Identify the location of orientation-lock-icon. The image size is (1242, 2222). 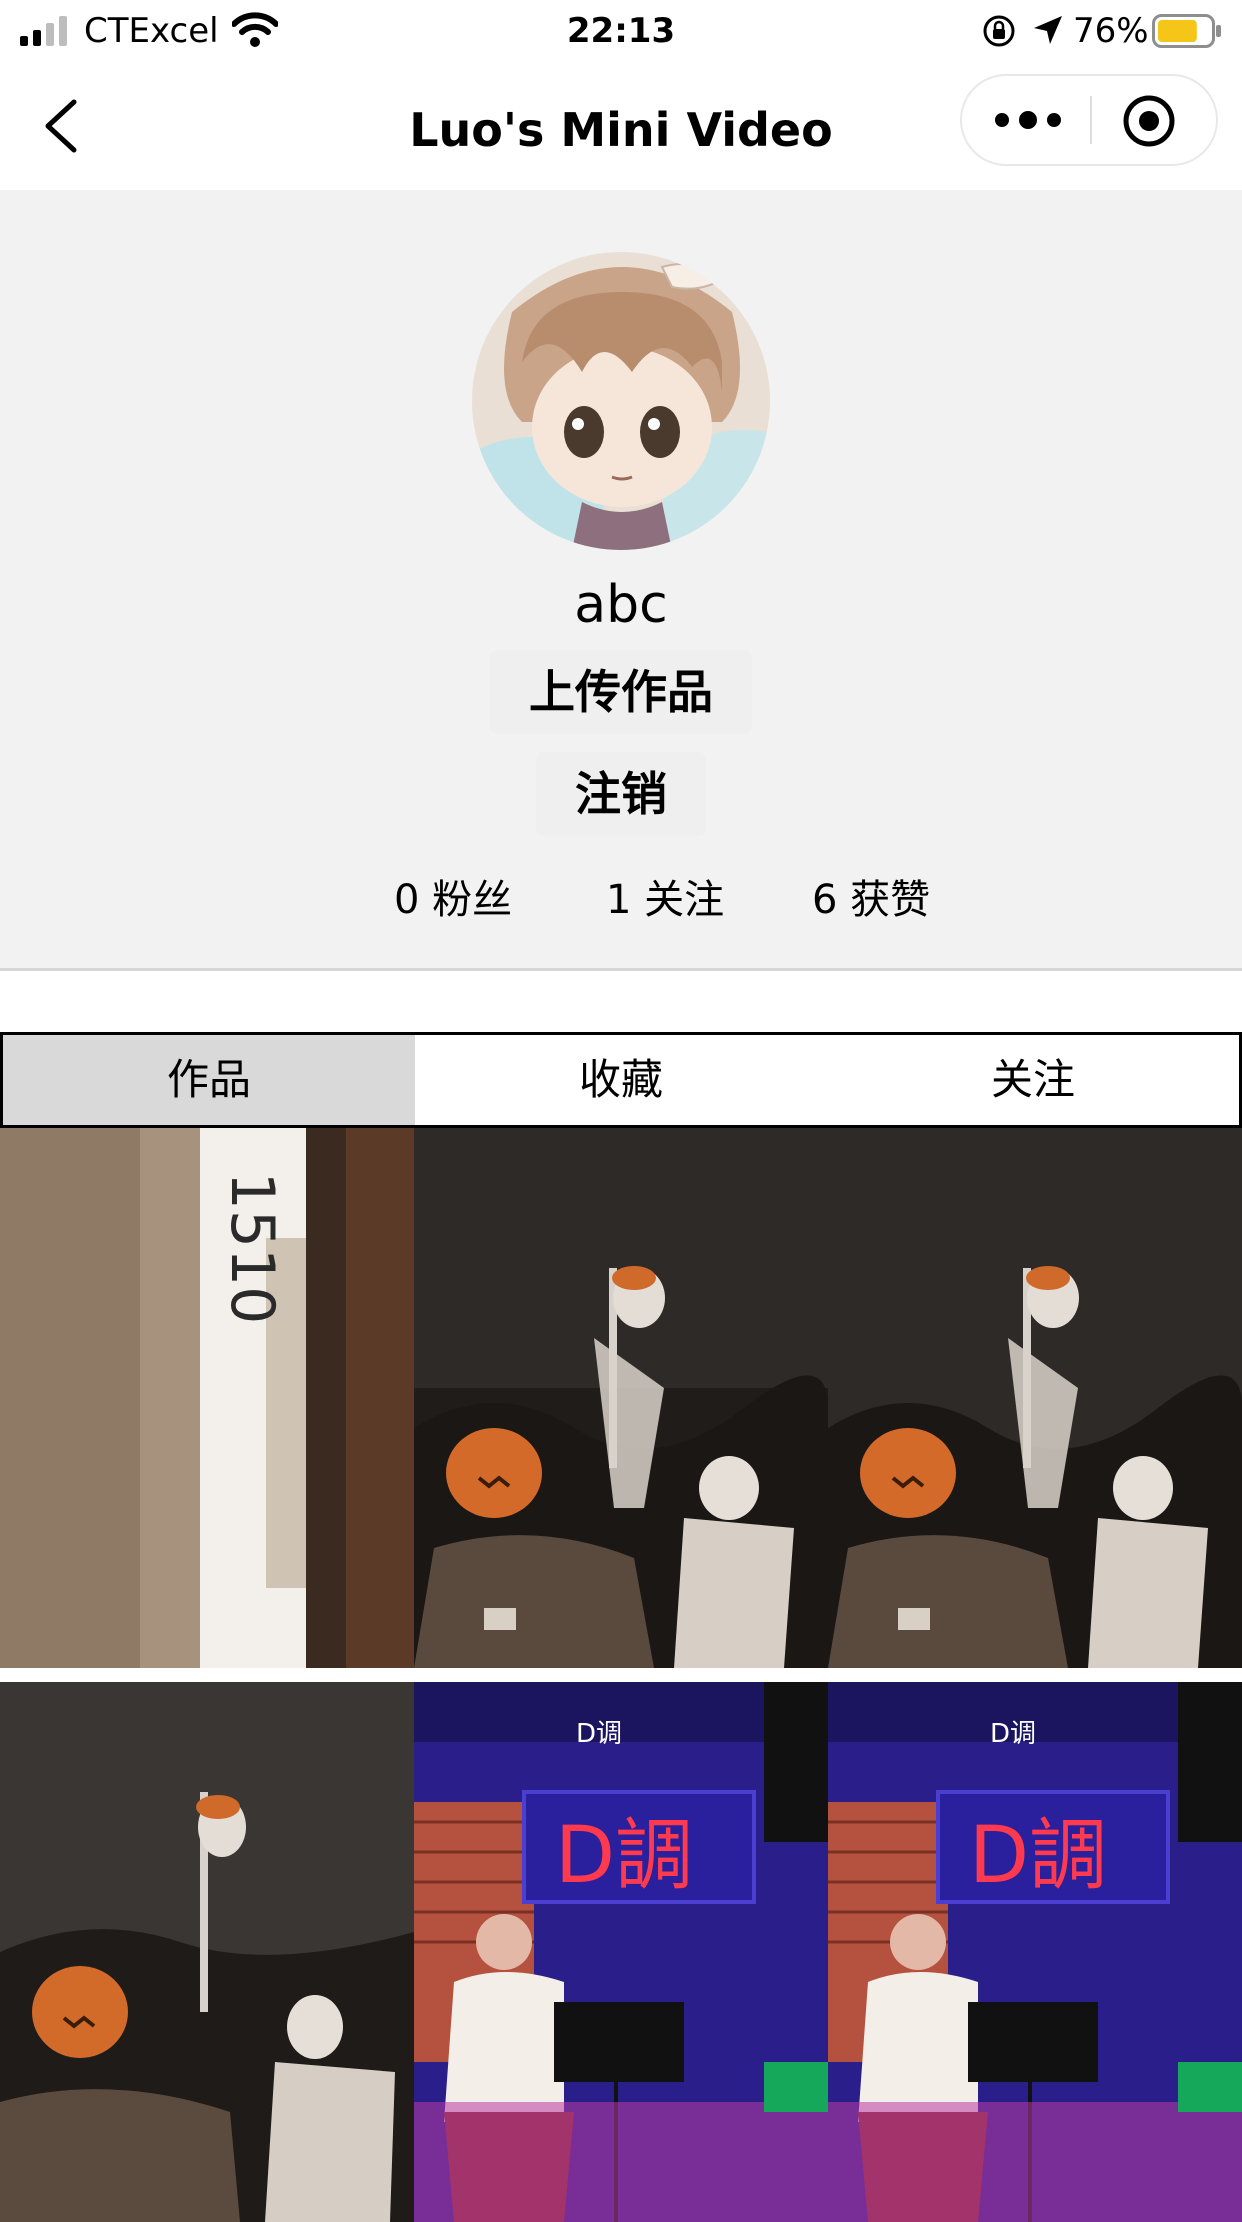
(999, 31).